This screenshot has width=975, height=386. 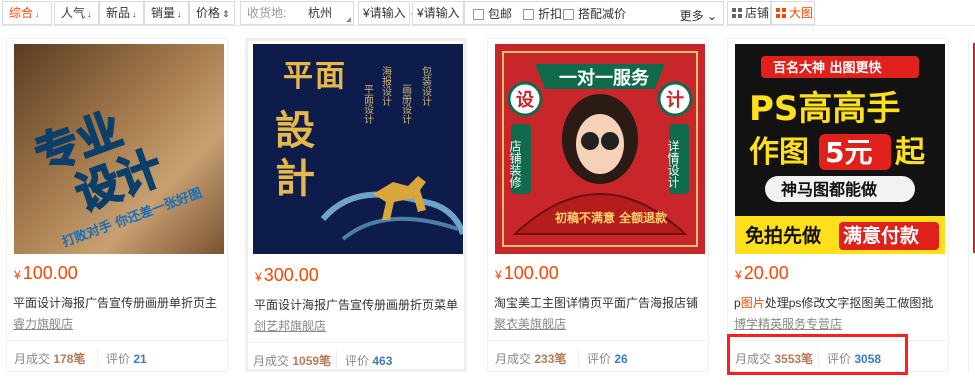 I want to click on art-char: 計, so click(x=295, y=178).